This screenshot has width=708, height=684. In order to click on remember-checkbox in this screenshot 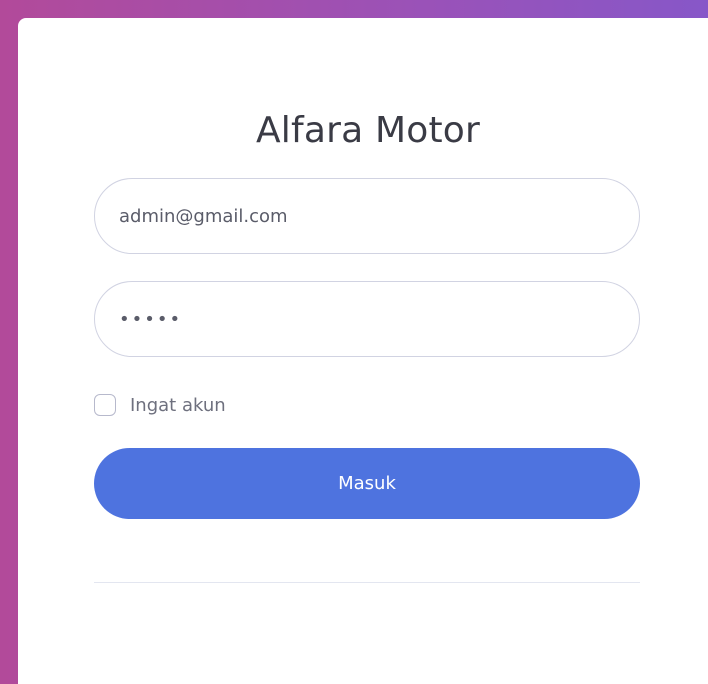, I will do `click(105, 405)`.